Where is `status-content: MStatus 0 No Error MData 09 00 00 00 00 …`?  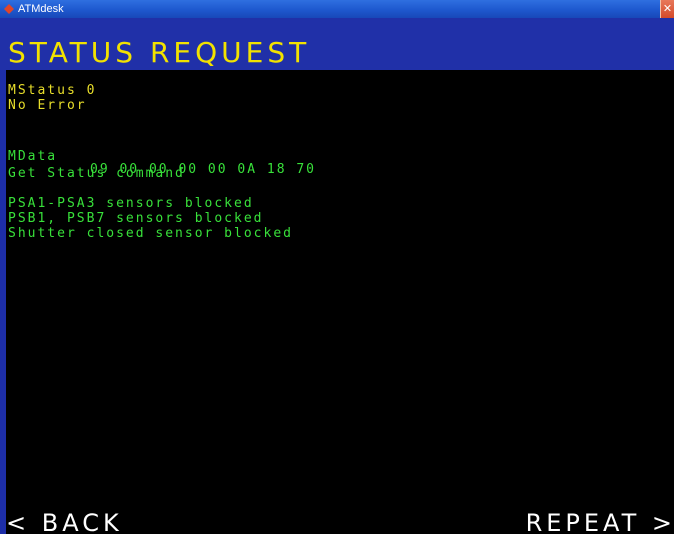
status-content: MStatus 0 No Error MData 09 00 00 00 00 … is located at coordinates (161, 162).